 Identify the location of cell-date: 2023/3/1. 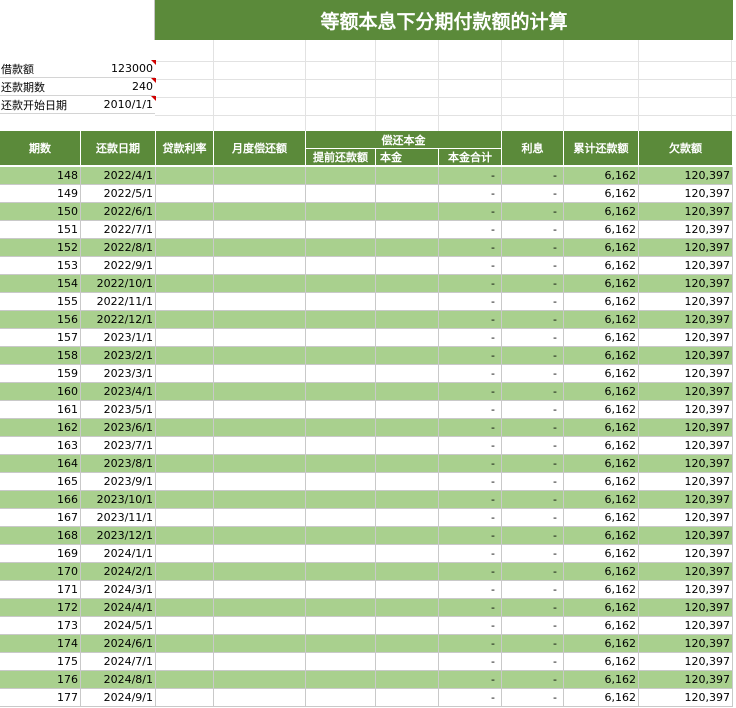
(118, 373).